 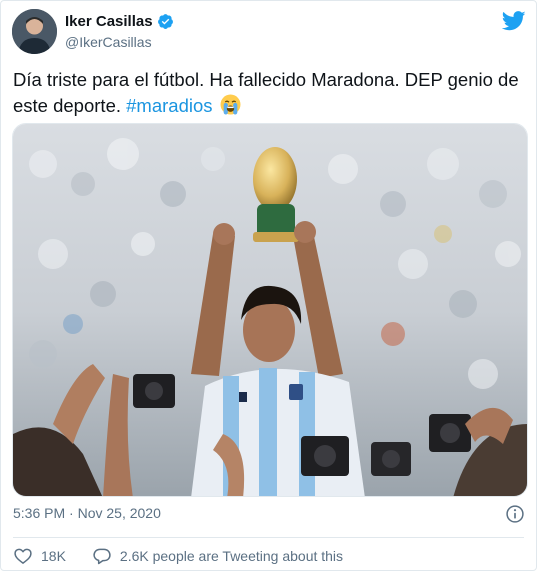 I want to click on author-name-row: Iker Casillas, so click(x=119, y=21).